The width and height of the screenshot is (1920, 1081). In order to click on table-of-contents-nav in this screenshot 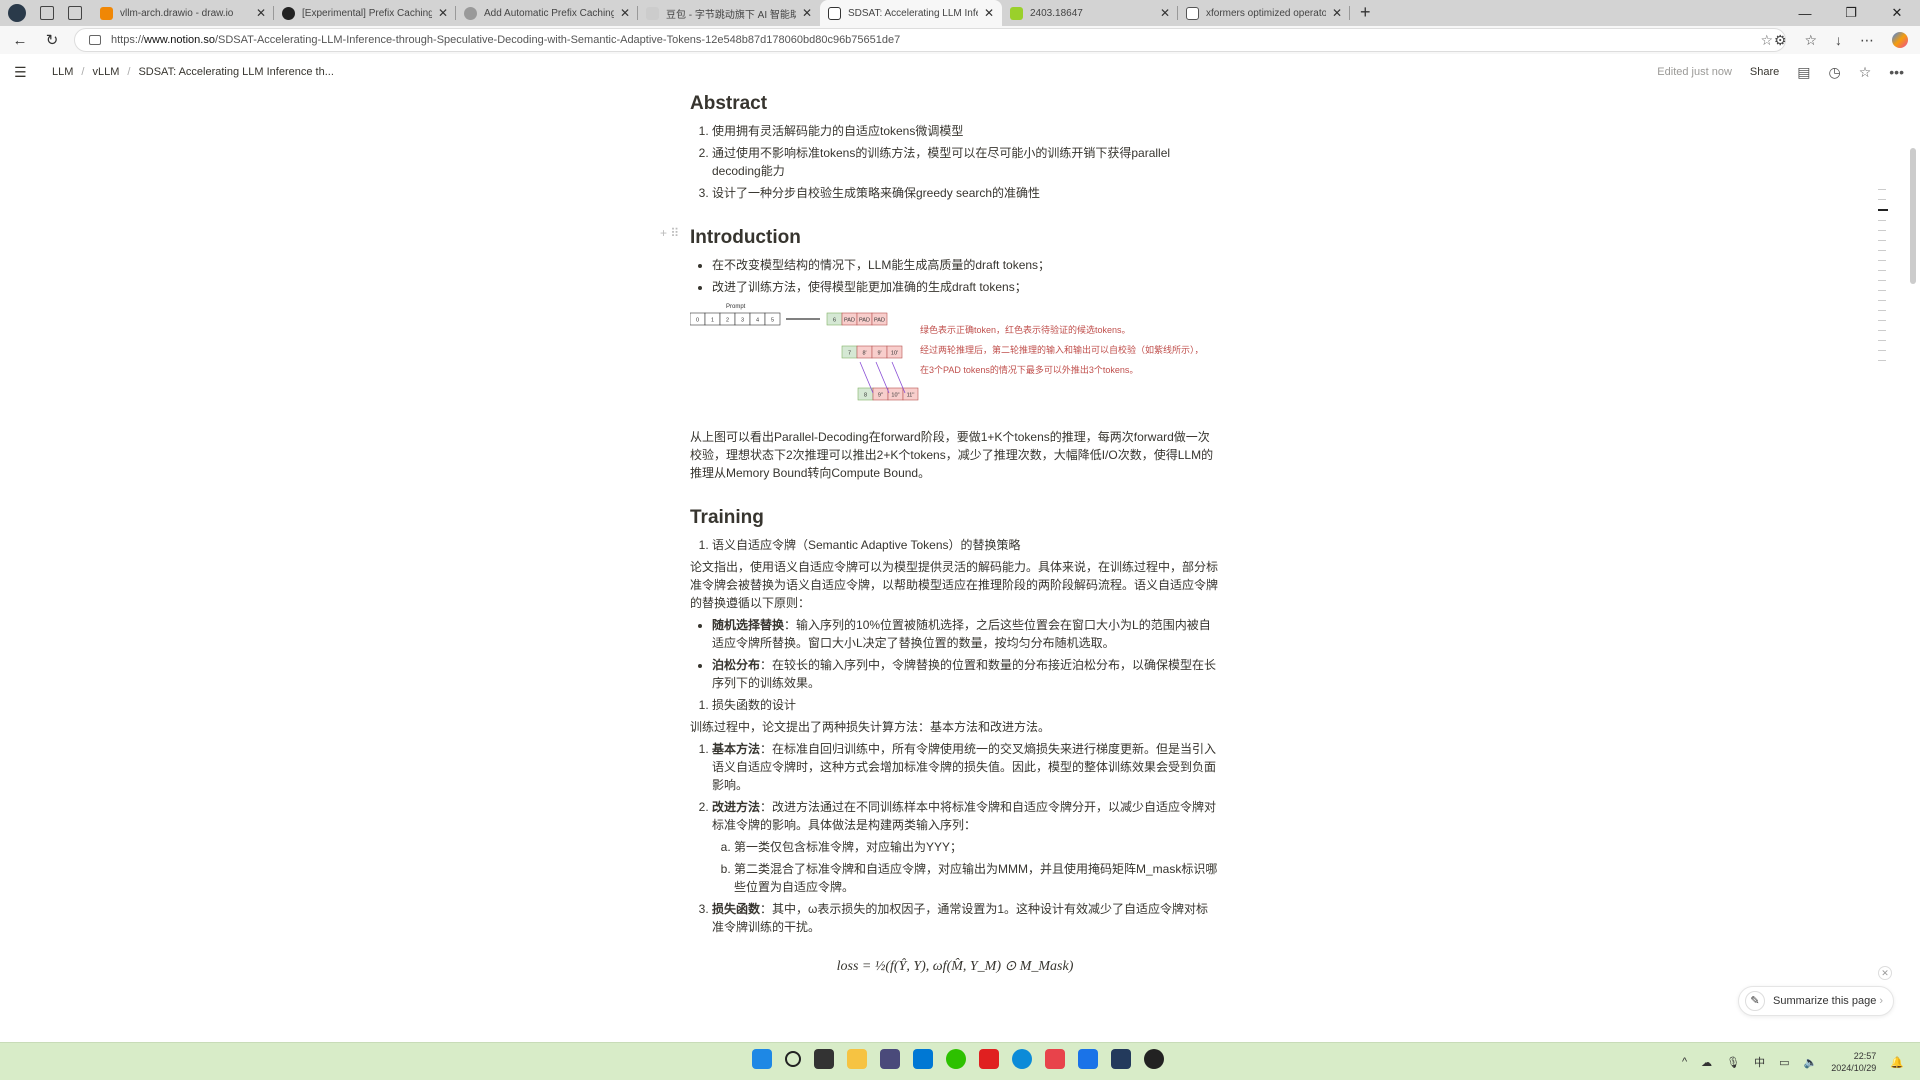, I will do `click(1884, 275)`.